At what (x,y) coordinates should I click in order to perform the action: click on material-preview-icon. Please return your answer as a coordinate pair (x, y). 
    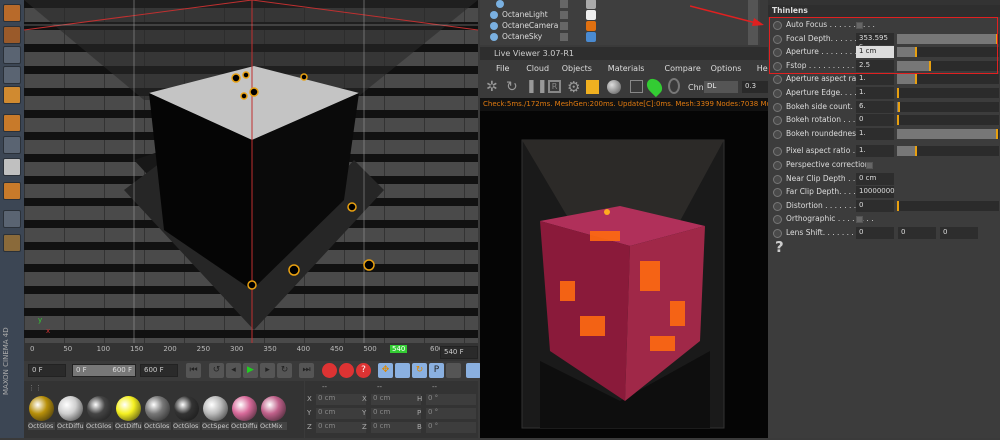
    Looking at the image, I should click on (614, 87).